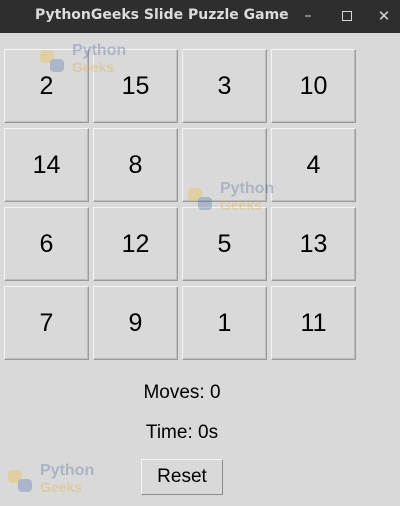  Describe the element at coordinates (313, 165) in the screenshot. I see `puzzle-tile: 4` at that location.